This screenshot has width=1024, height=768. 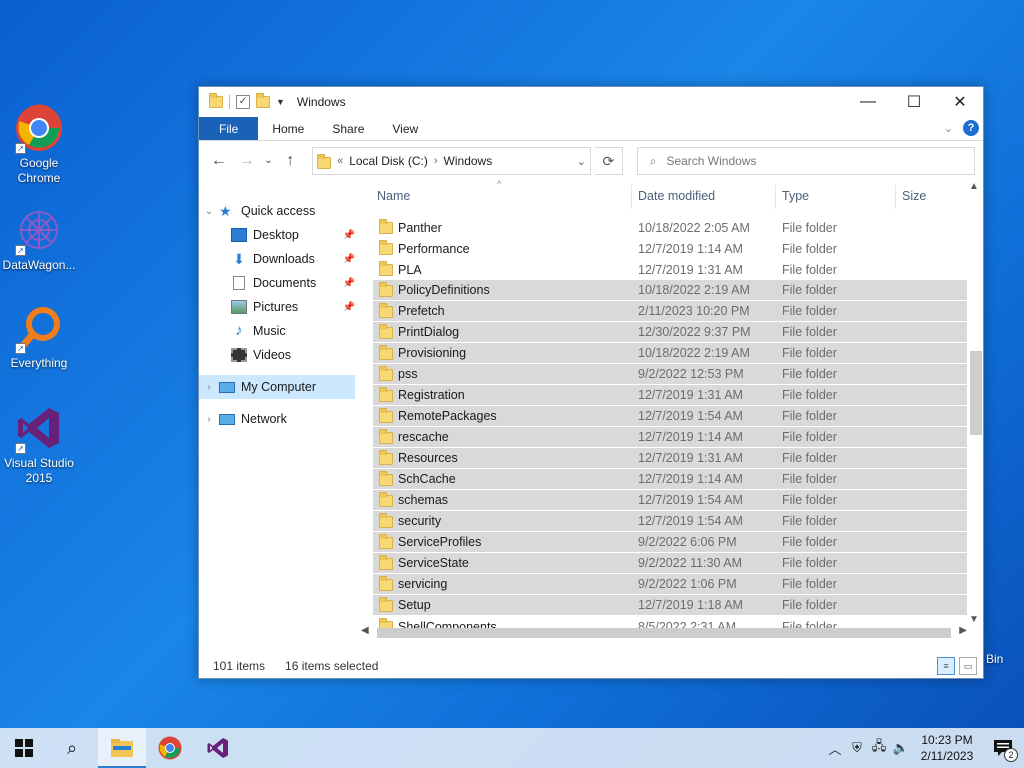 I want to click on table-row: Panther 10/18/2022 2:05 AM File folder, so click(x=670, y=227).